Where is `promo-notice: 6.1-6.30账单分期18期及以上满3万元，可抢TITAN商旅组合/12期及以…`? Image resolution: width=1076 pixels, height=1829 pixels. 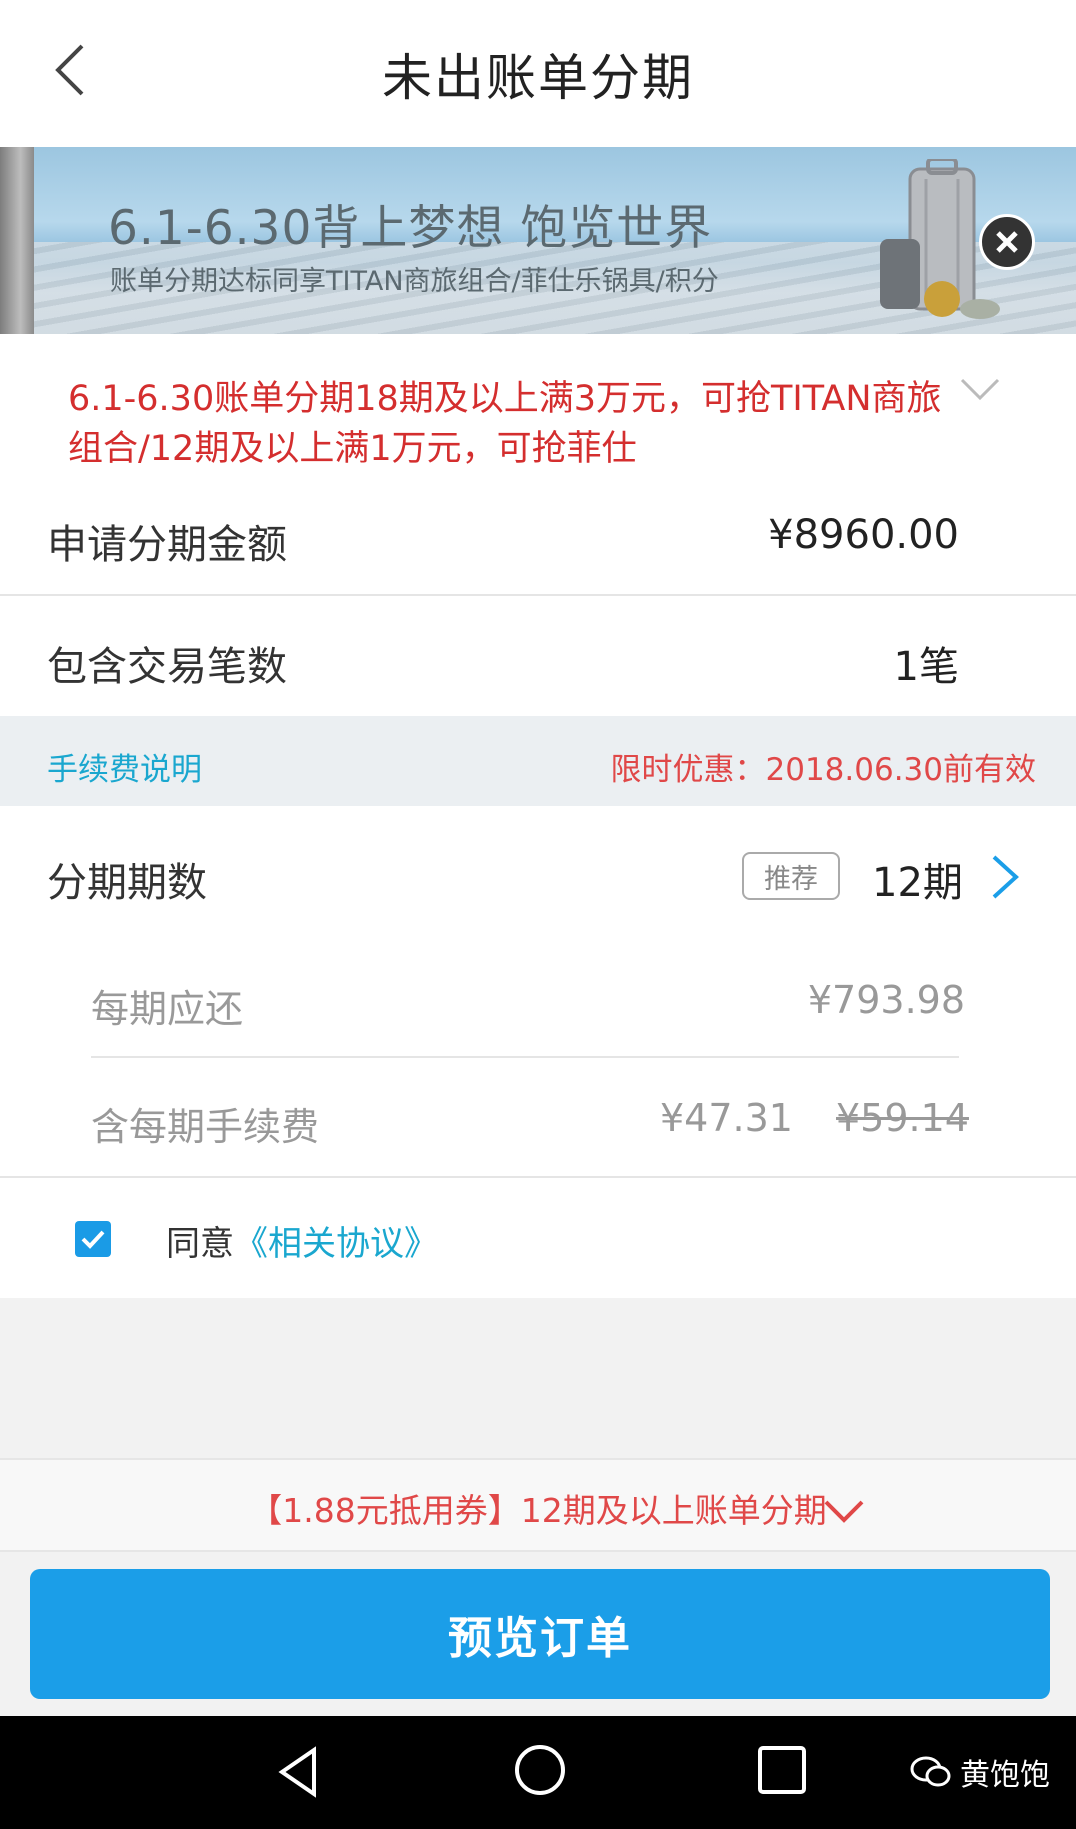 promo-notice: 6.1-6.30账单分期18期及以上满3万元，可抢TITAN商旅组合/12期及以… is located at coordinates (538, 404).